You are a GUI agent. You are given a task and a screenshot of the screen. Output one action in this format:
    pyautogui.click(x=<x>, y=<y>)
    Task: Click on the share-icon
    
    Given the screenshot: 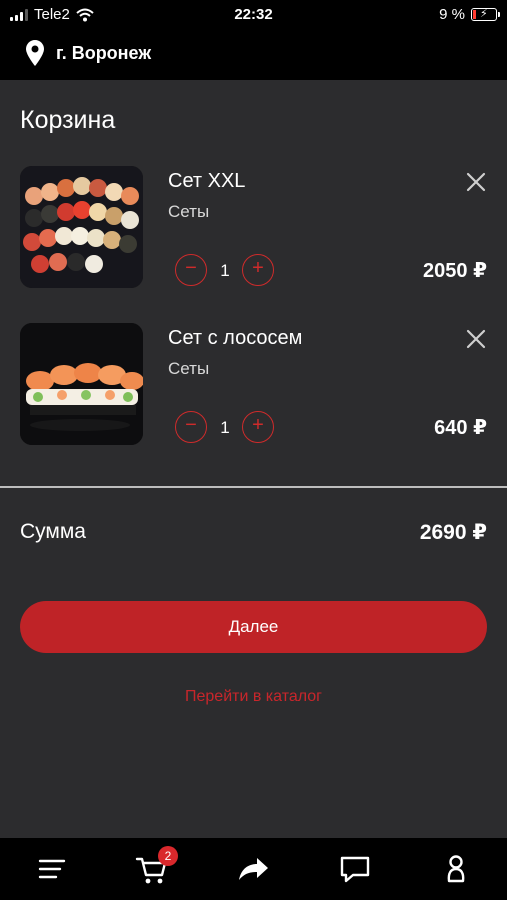 What is the action you would take?
    pyautogui.click(x=253, y=869)
    